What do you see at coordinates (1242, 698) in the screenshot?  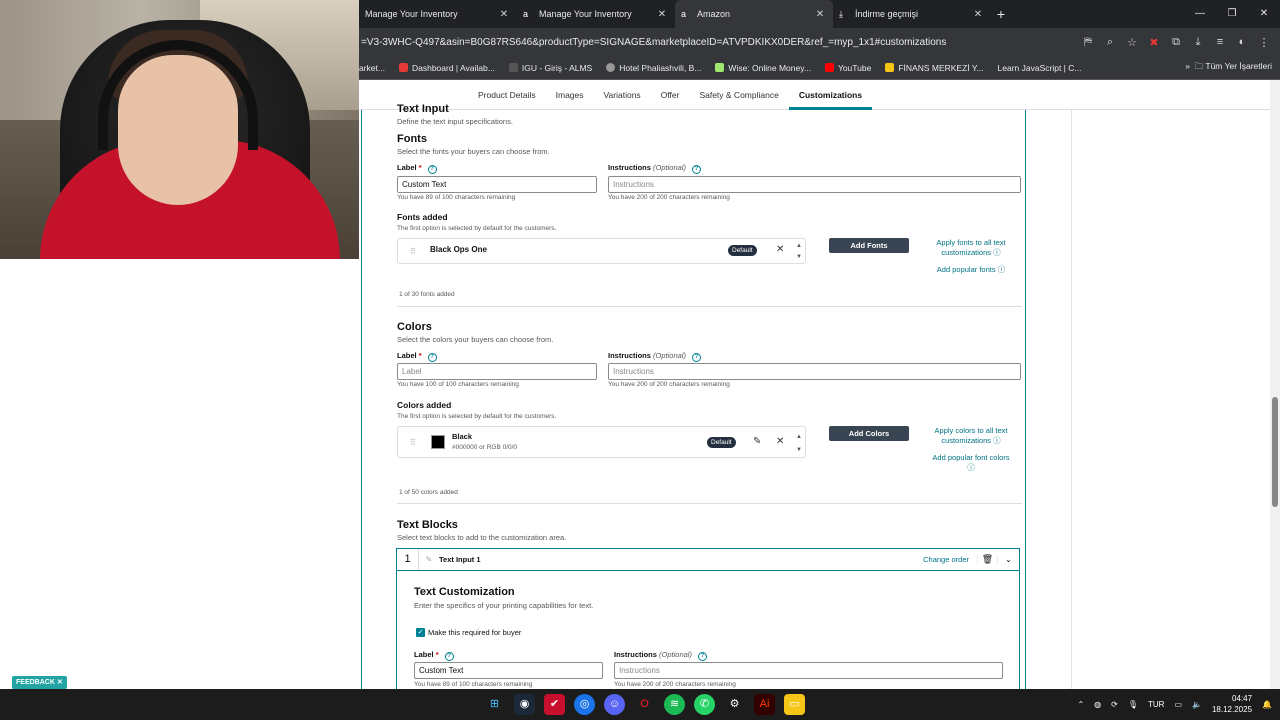 I see `clock-time: 04:47` at bounding box center [1242, 698].